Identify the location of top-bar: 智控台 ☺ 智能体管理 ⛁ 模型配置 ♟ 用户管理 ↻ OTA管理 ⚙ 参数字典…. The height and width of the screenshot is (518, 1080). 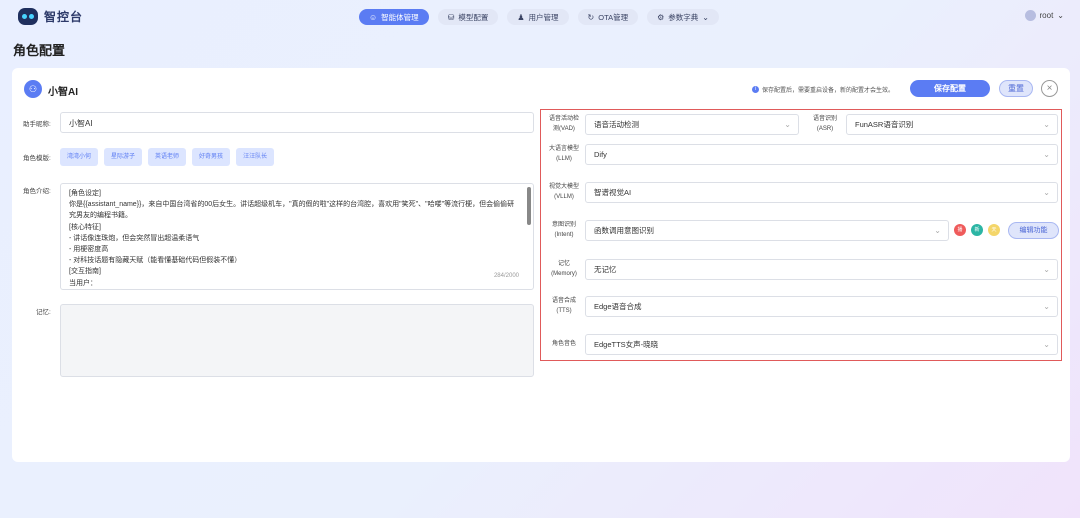
(540, 17).